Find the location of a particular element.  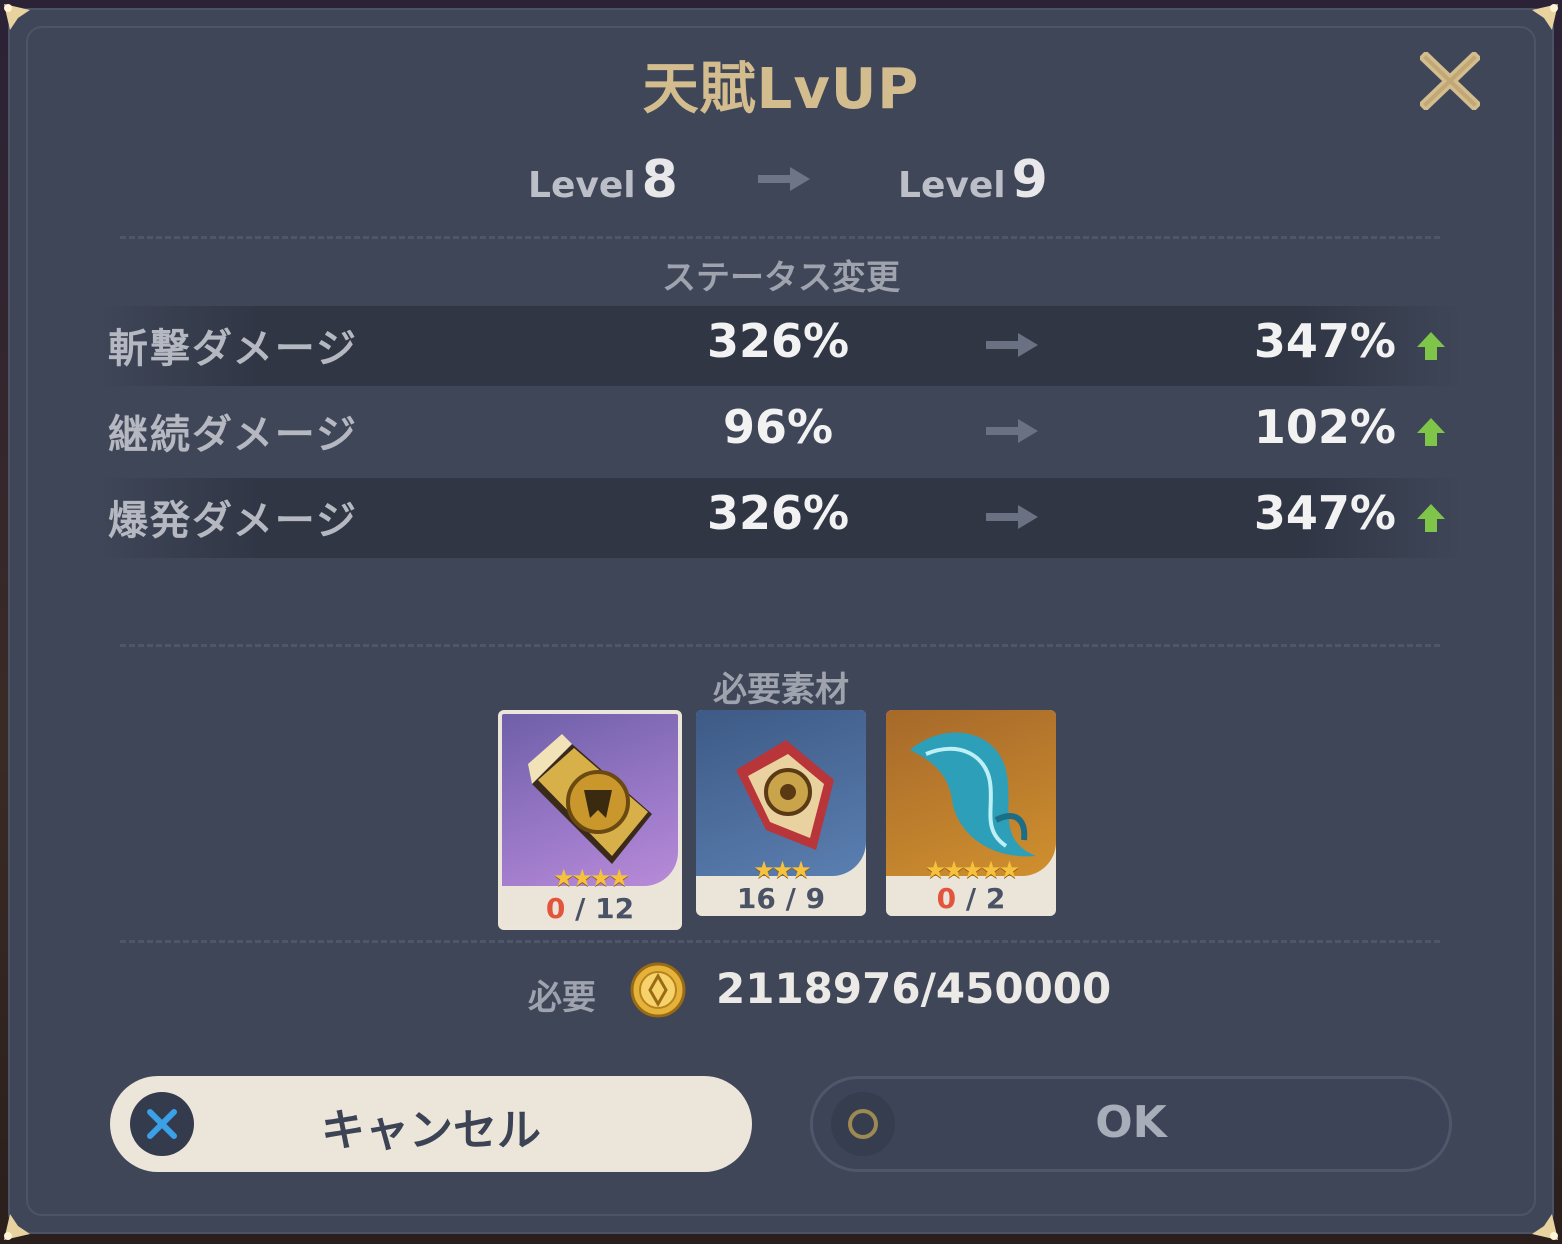

close-icon is located at coordinates (1450, 81).